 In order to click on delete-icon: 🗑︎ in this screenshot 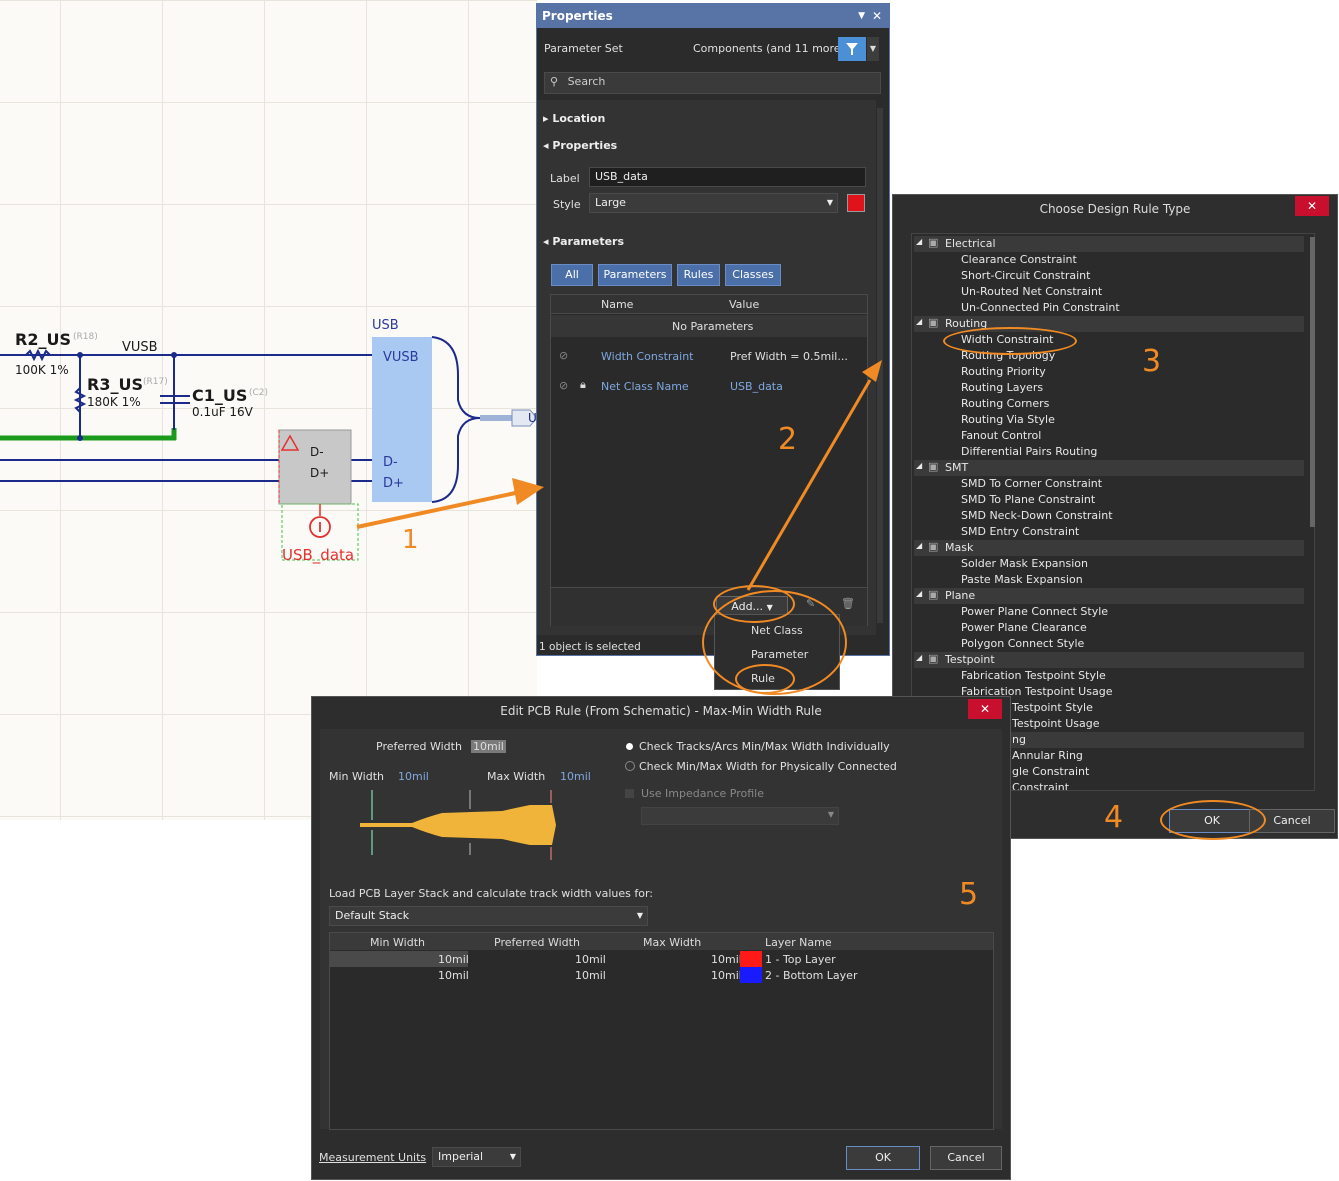, I will do `click(848, 603)`.